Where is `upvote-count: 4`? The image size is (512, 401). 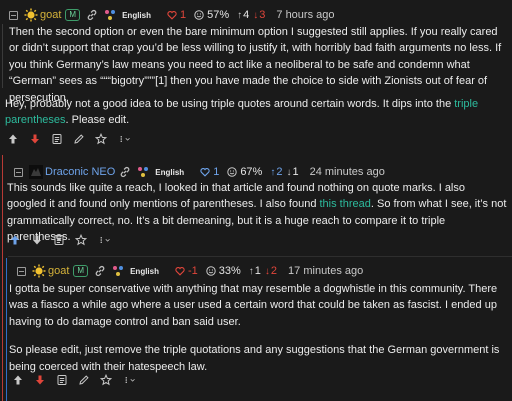
upvote-count: 4 is located at coordinates (246, 15).